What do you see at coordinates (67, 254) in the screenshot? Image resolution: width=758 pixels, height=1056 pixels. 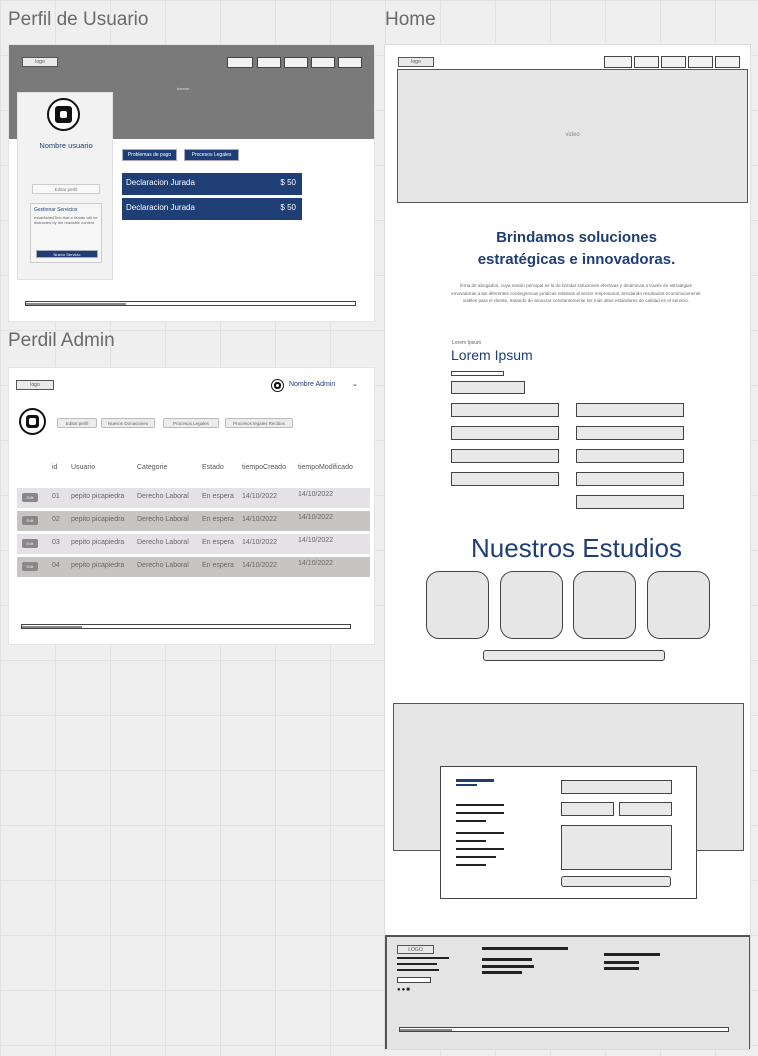 I see `new-service-button: Nuevo Servicio` at bounding box center [67, 254].